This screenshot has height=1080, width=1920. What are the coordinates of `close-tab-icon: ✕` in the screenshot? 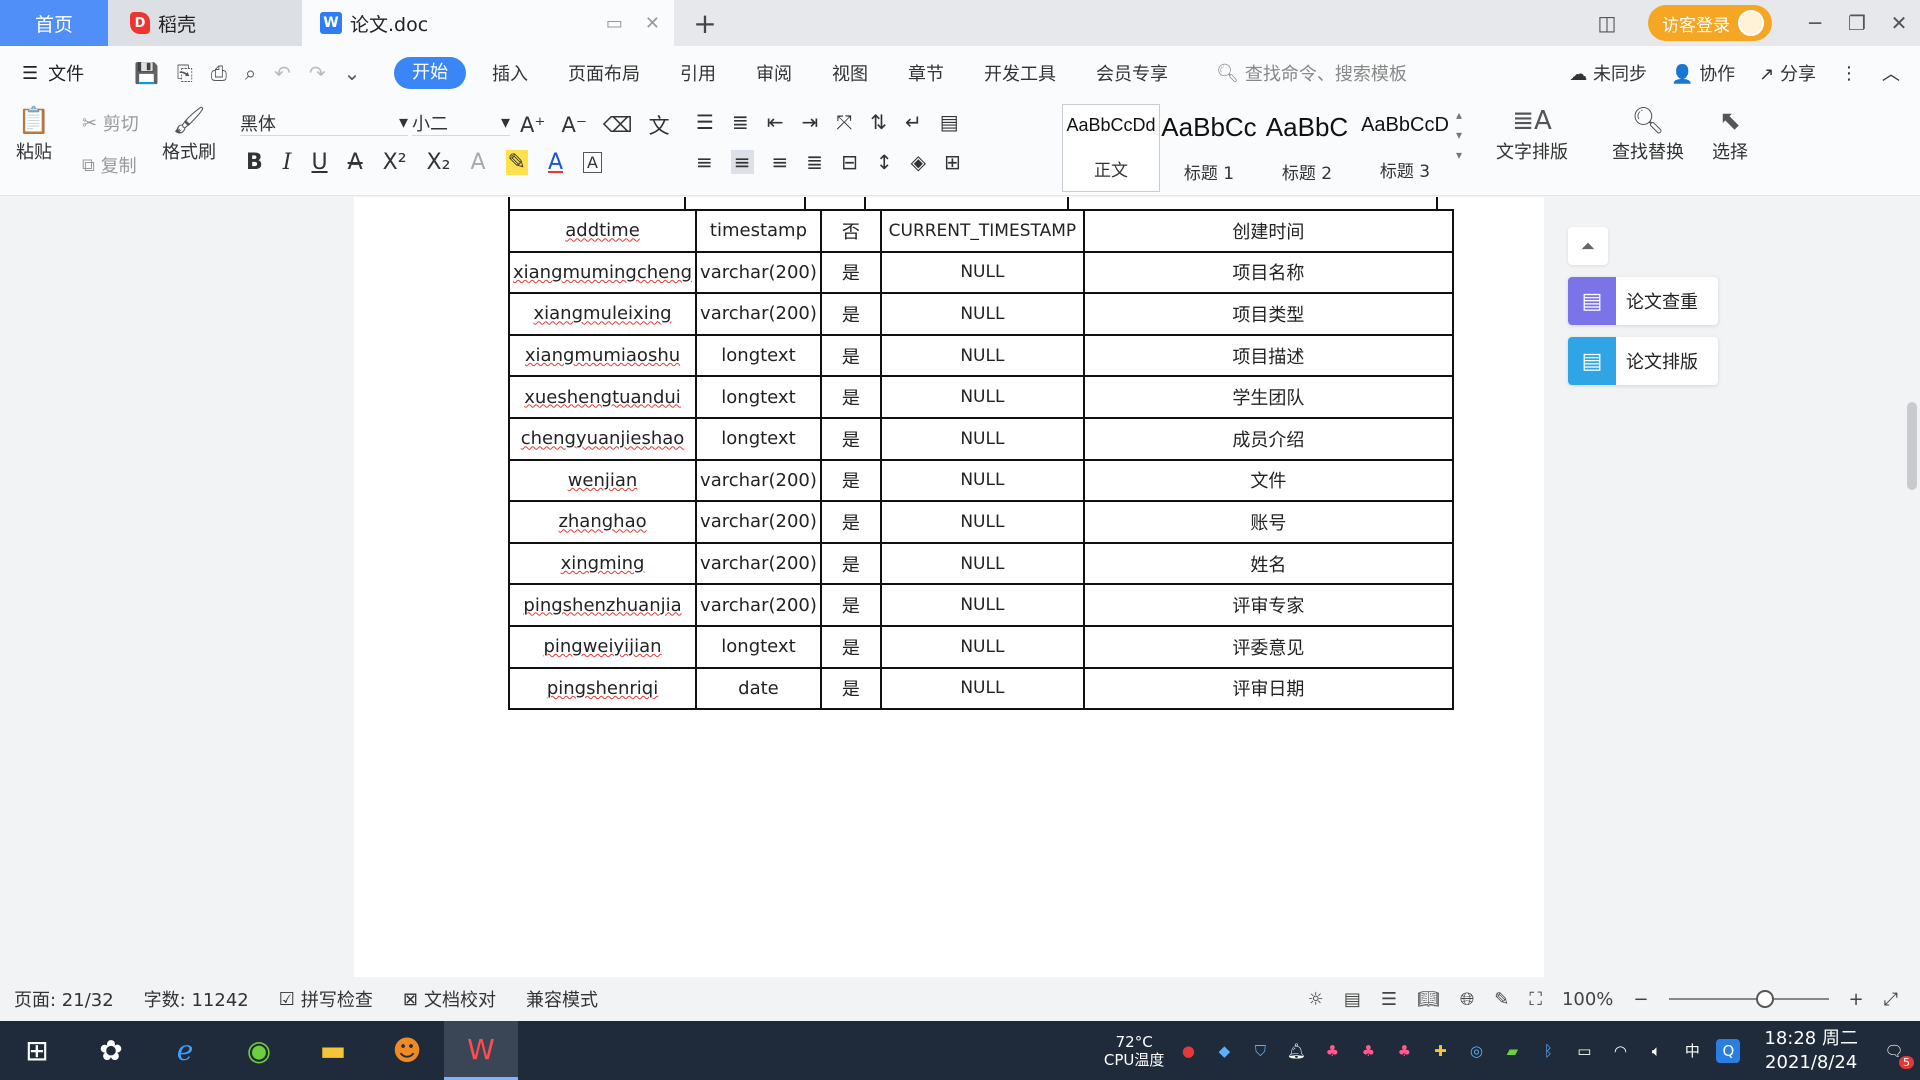 It's located at (652, 23).